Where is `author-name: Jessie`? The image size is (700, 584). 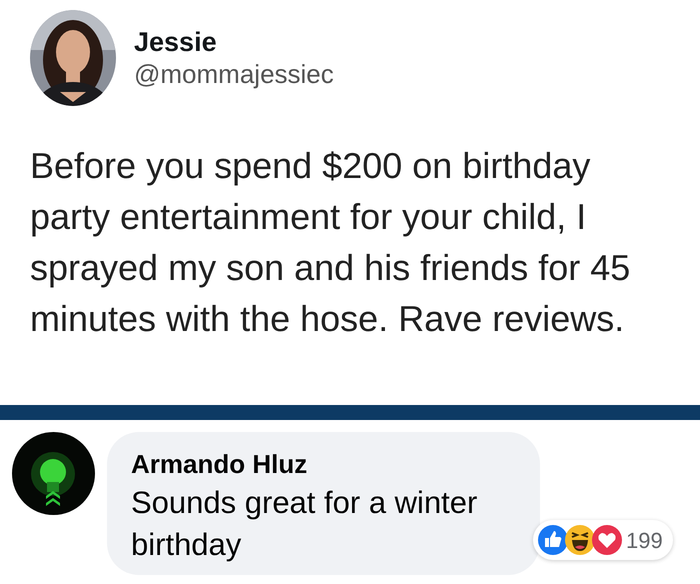 author-name: Jessie is located at coordinates (176, 42).